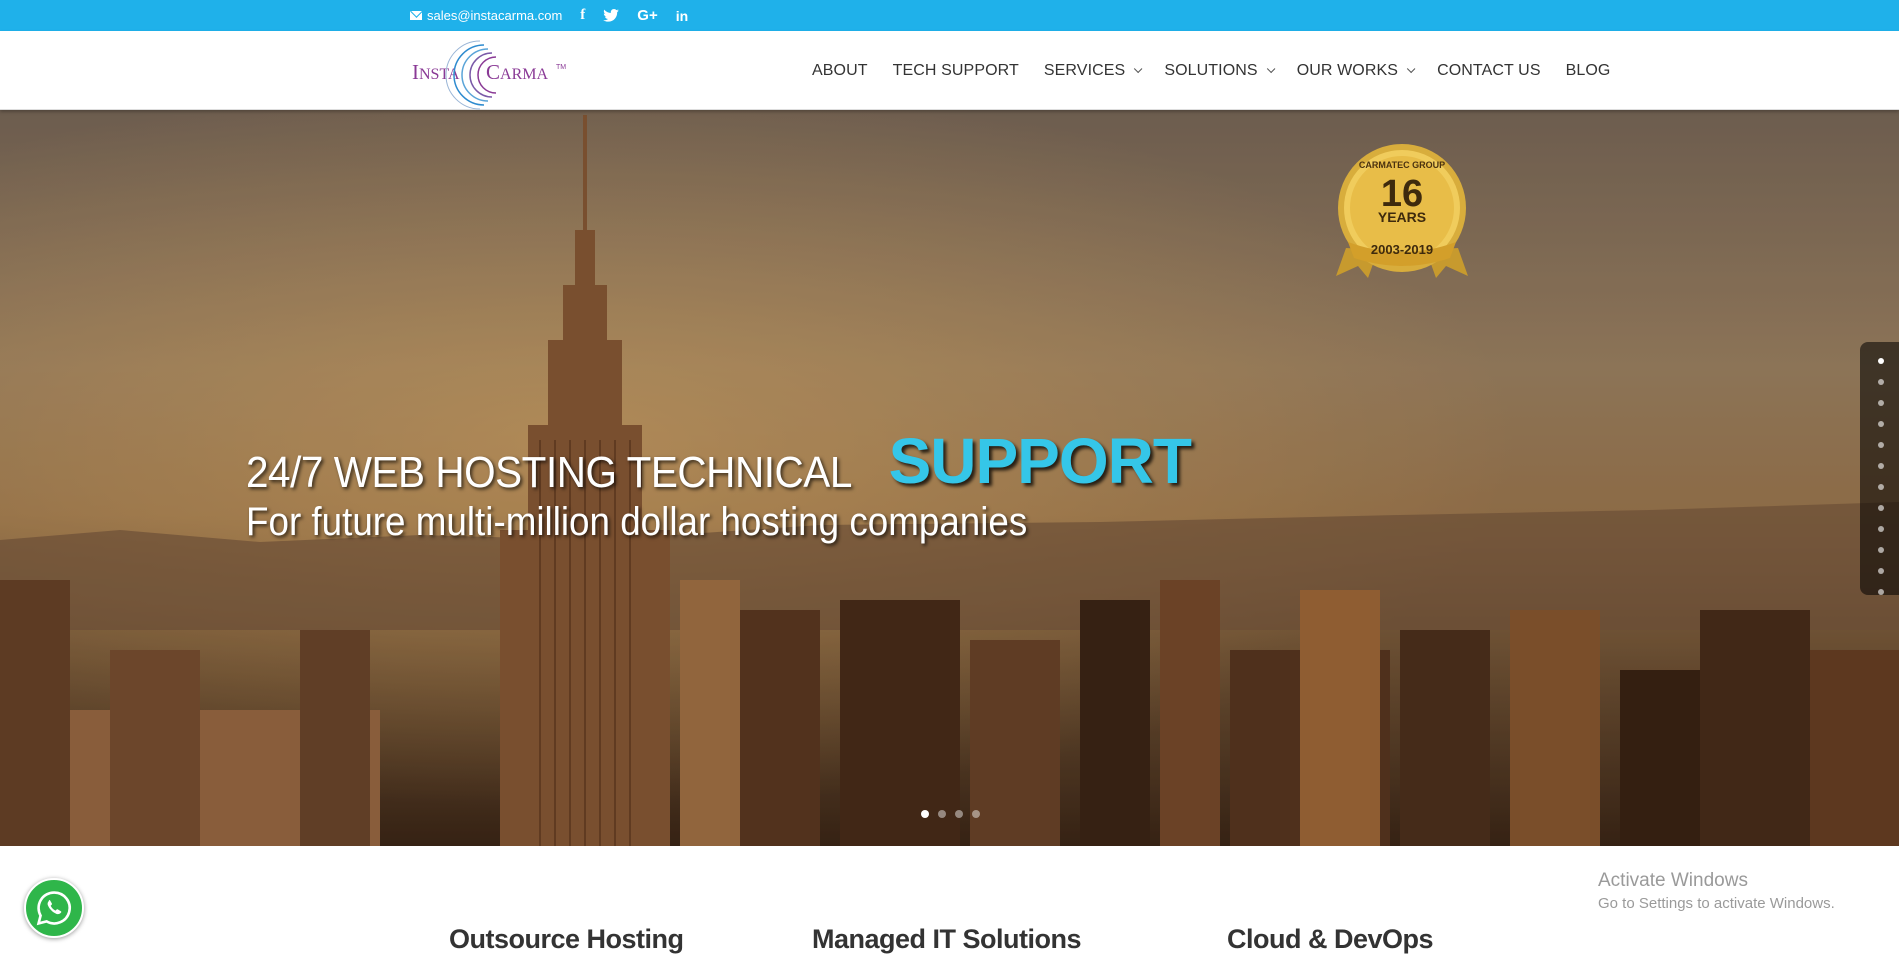 This screenshot has width=1899, height=955. I want to click on service-title-managed-it: Managed IT Solutions, so click(947, 939).